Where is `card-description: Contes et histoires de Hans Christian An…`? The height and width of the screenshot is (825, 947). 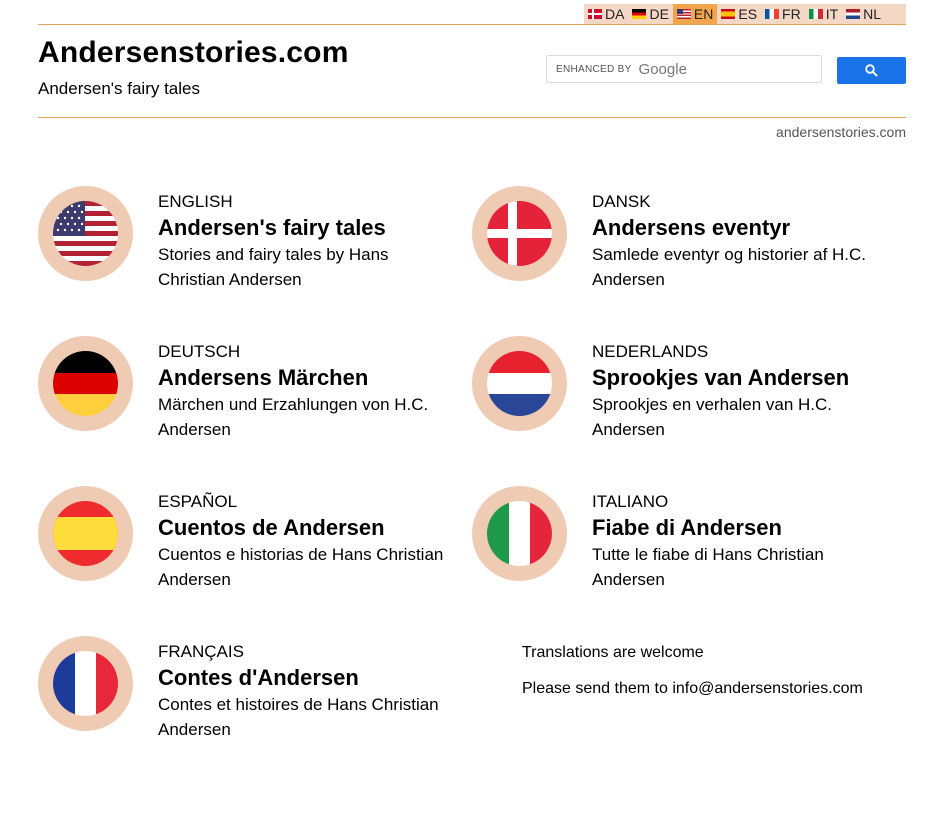
card-description: Contes et histoires de Hans Christian An… is located at coordinates (298, 717).